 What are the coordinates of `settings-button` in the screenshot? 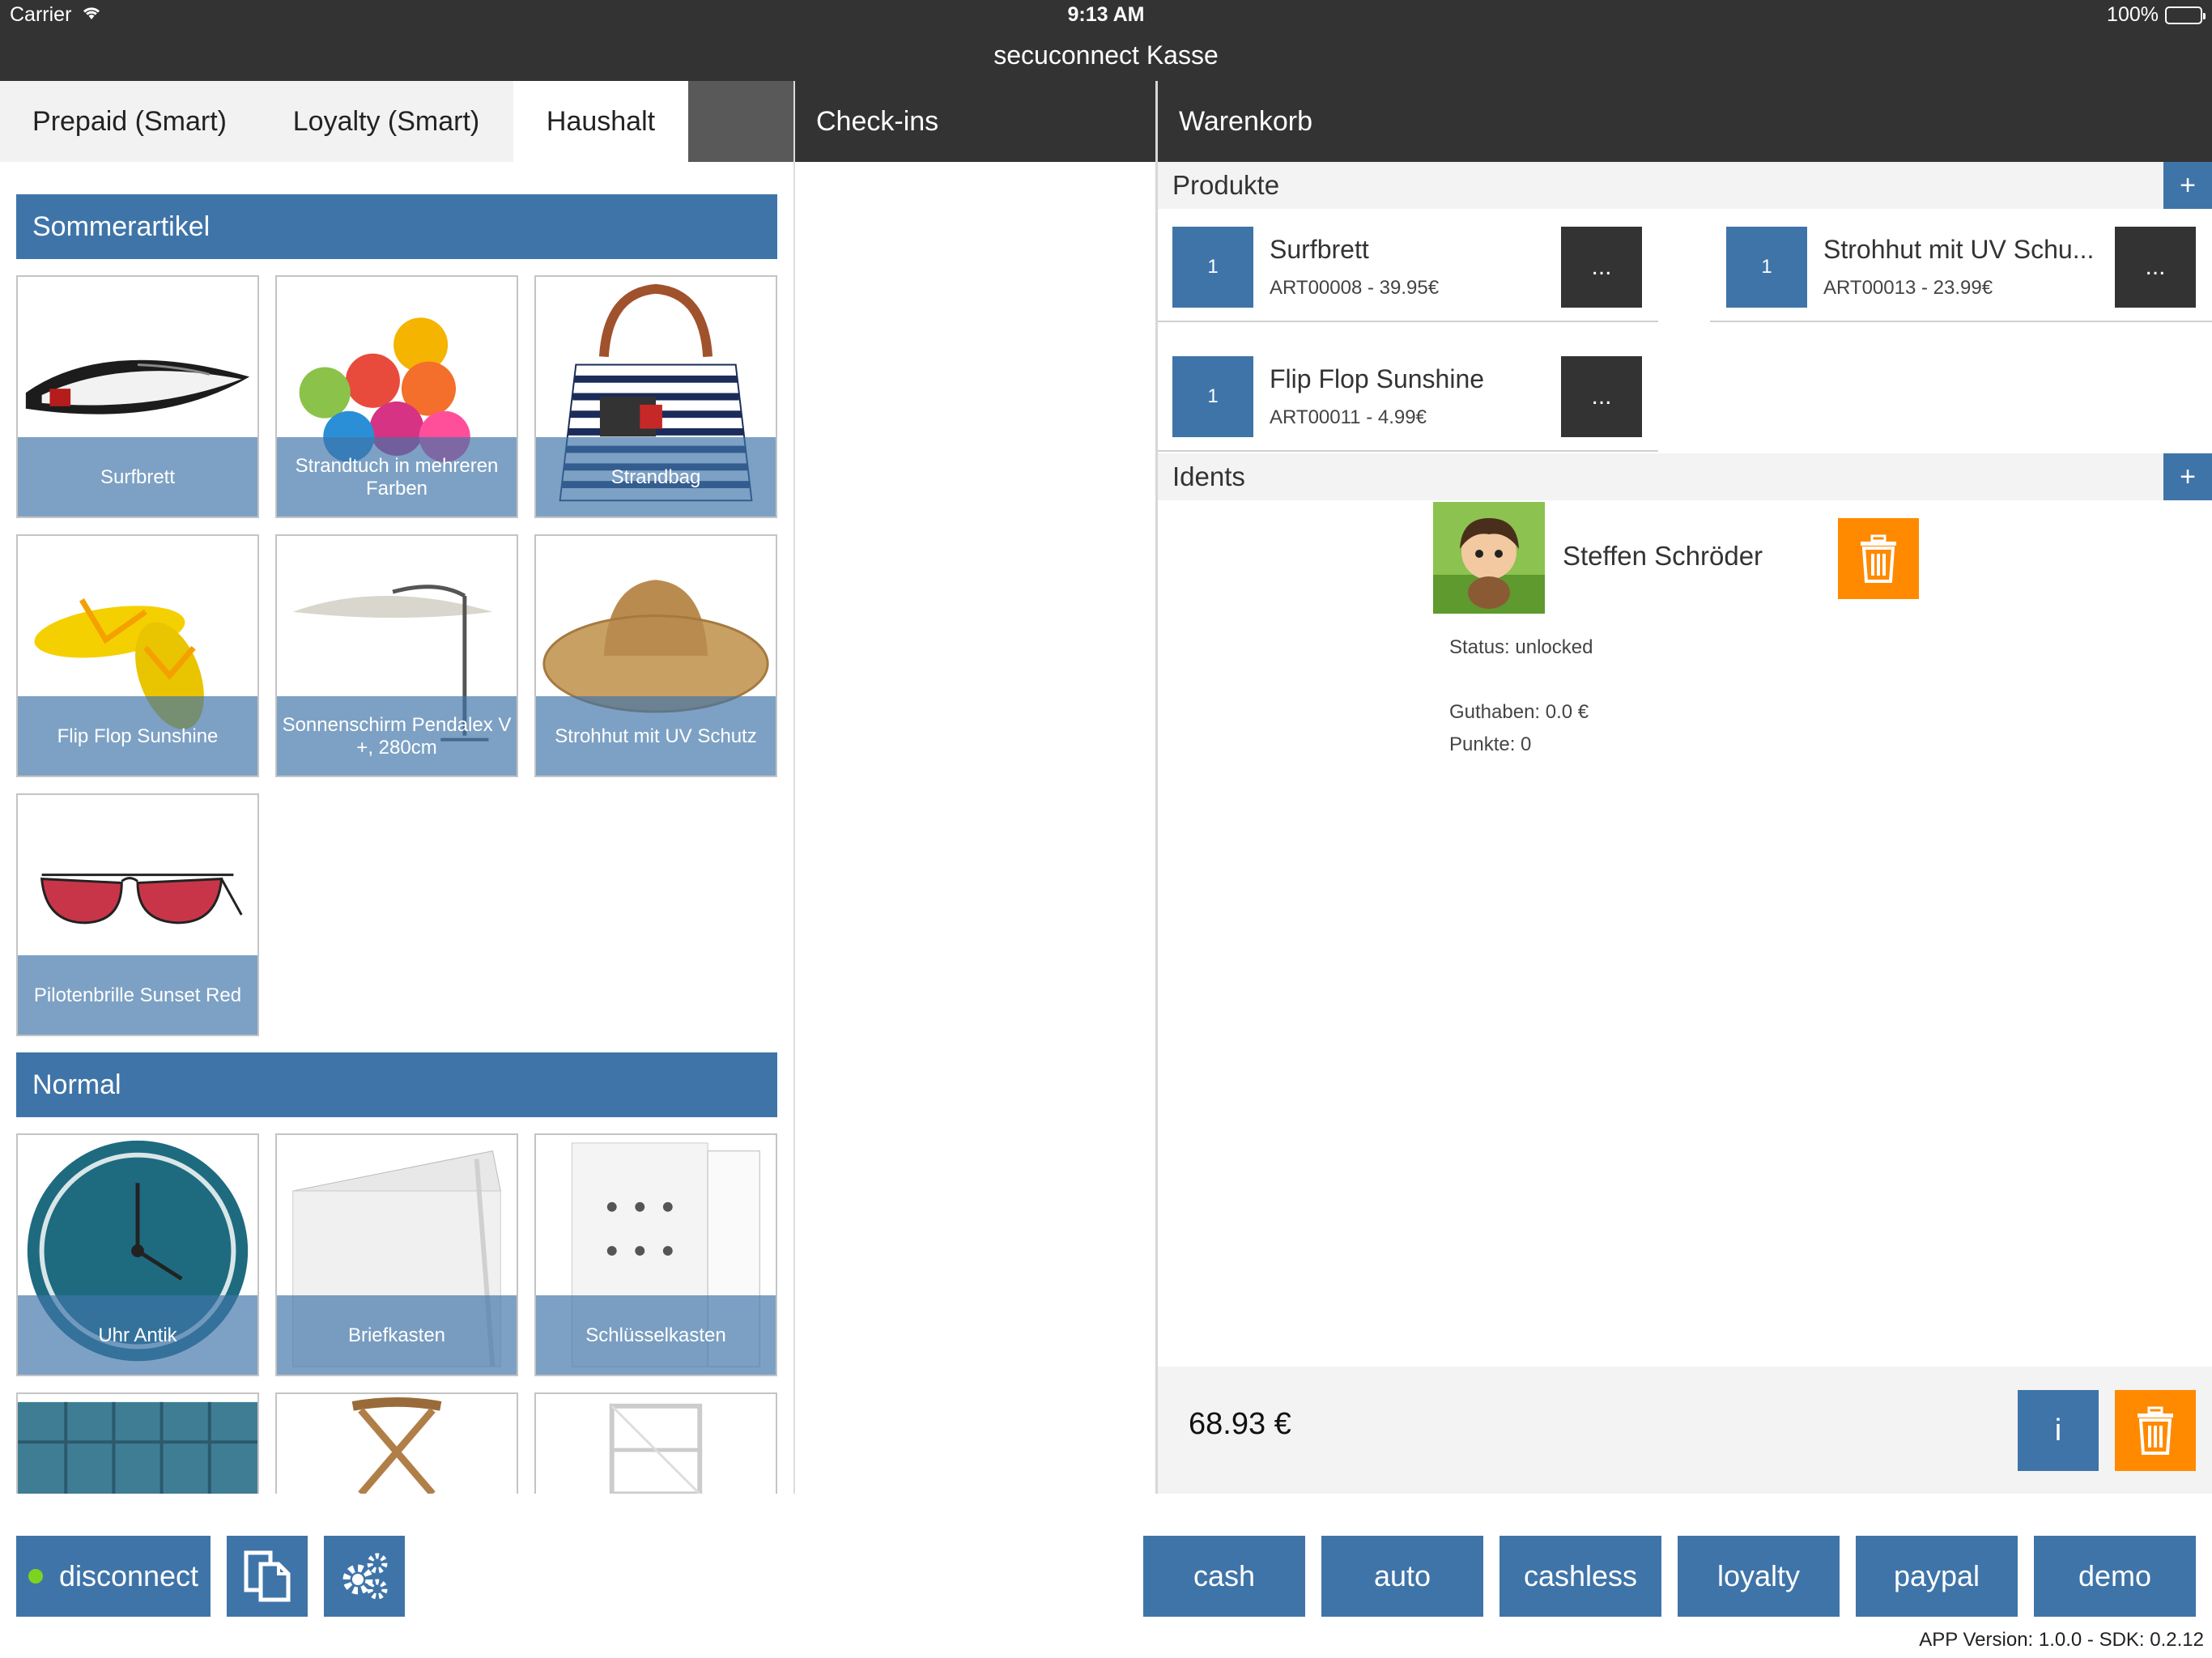 It's located at (364, 1576).